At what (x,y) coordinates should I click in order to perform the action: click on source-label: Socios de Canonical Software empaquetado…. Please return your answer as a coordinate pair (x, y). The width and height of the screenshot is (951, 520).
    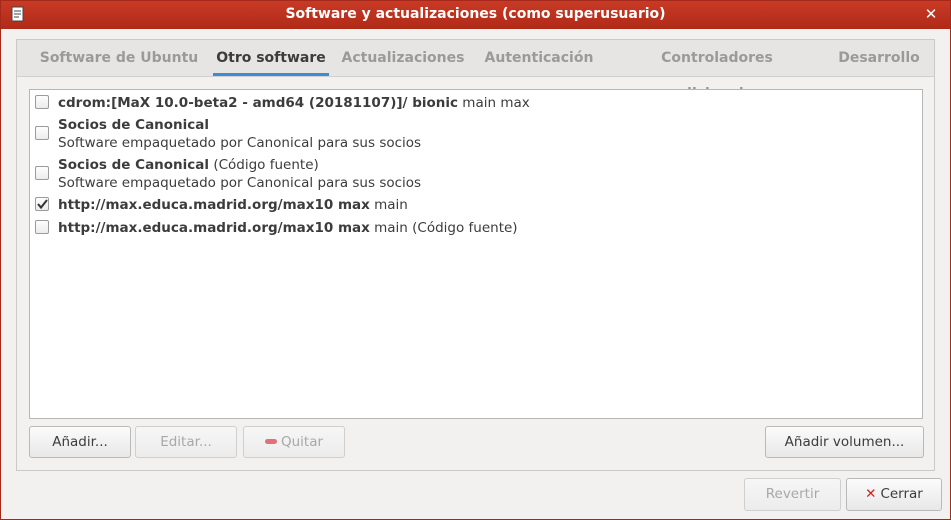
    Looking at the image, I should click on (239, 134).